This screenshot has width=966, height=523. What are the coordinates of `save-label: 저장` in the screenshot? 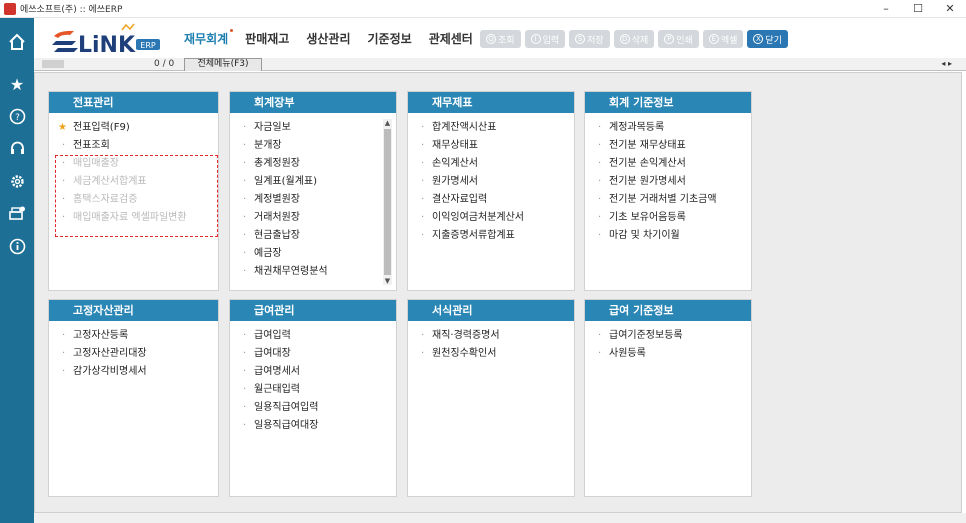 It's located at (595, 40).